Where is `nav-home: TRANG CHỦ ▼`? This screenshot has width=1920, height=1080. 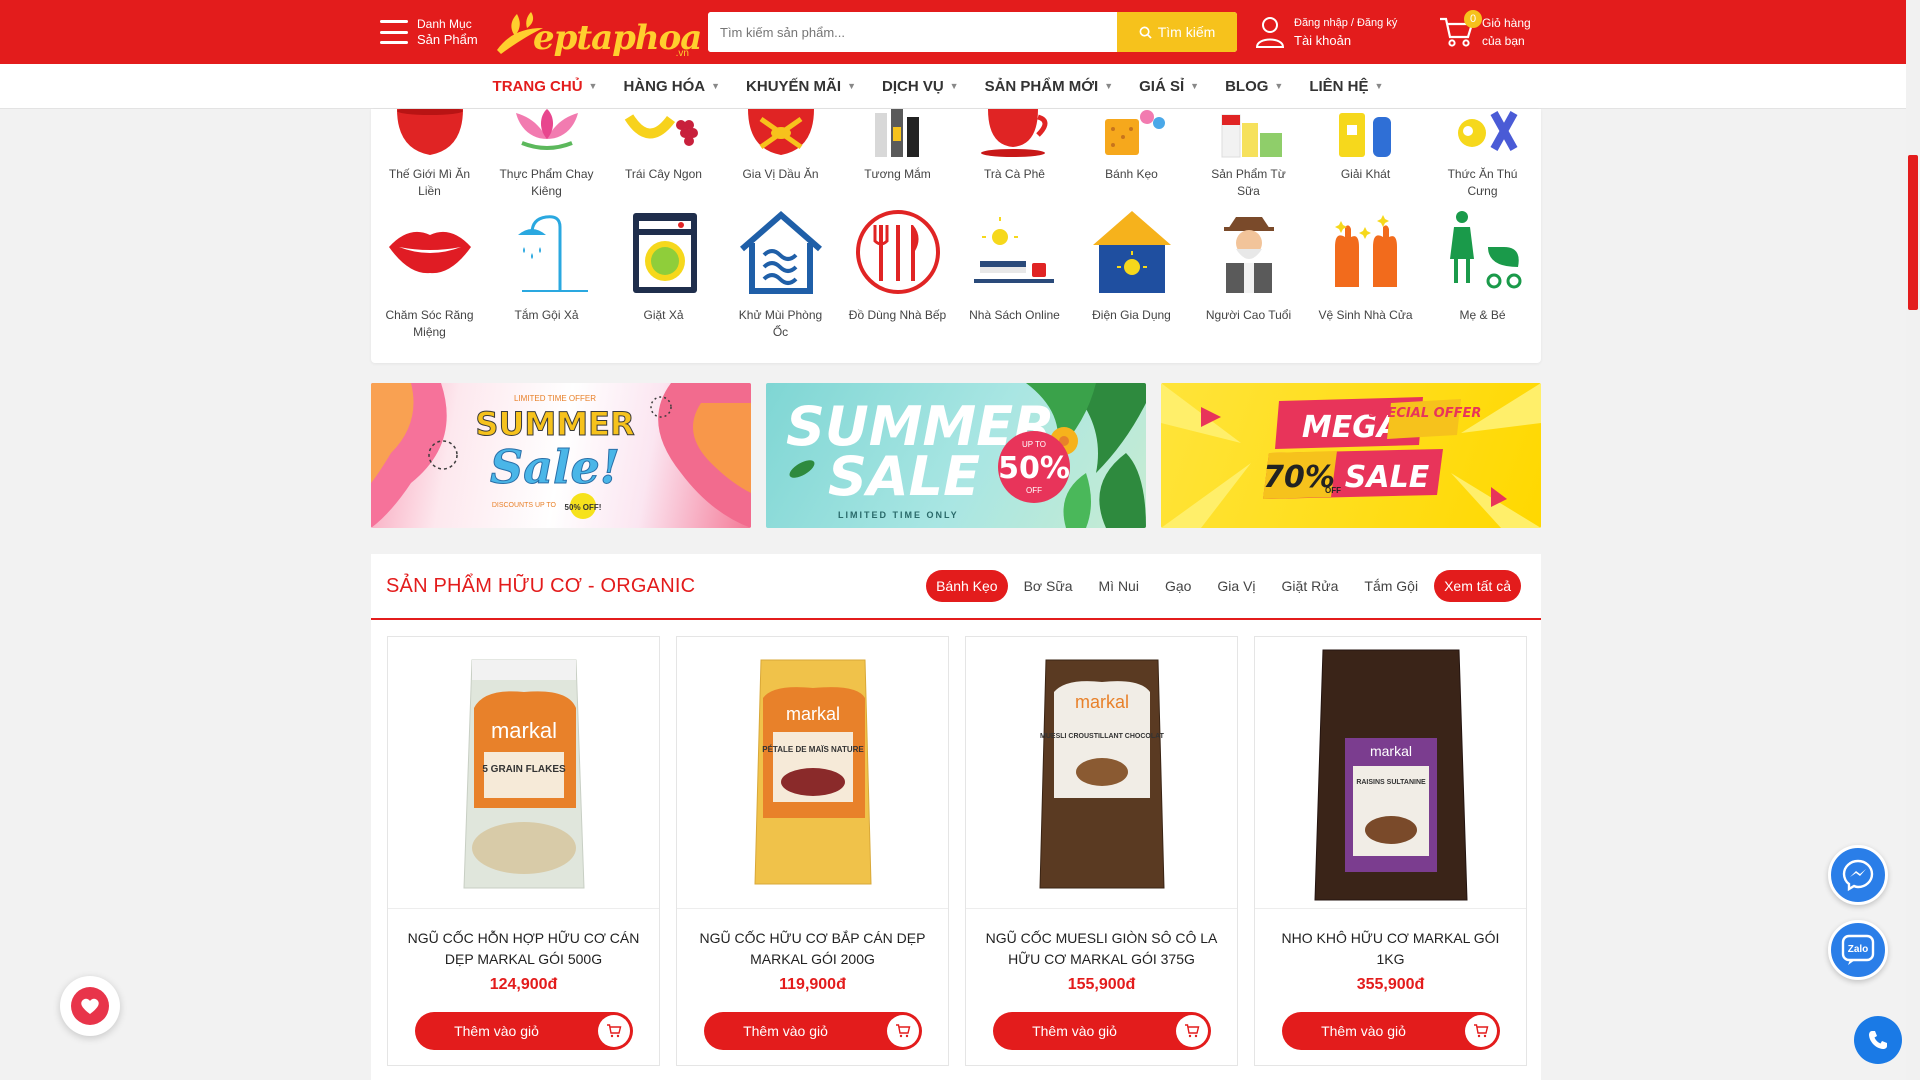
nav-home: TRANG CHỦ ▼ is located at coordinates (545, 86).